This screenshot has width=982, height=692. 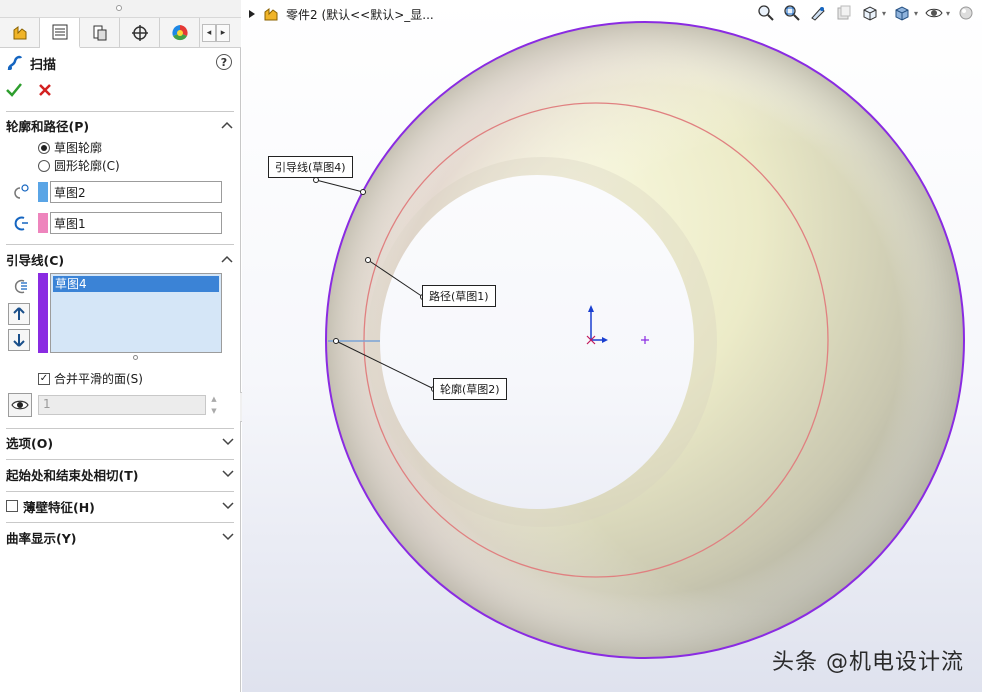 I want to click on confirm-row, so click(x=29, y=90).